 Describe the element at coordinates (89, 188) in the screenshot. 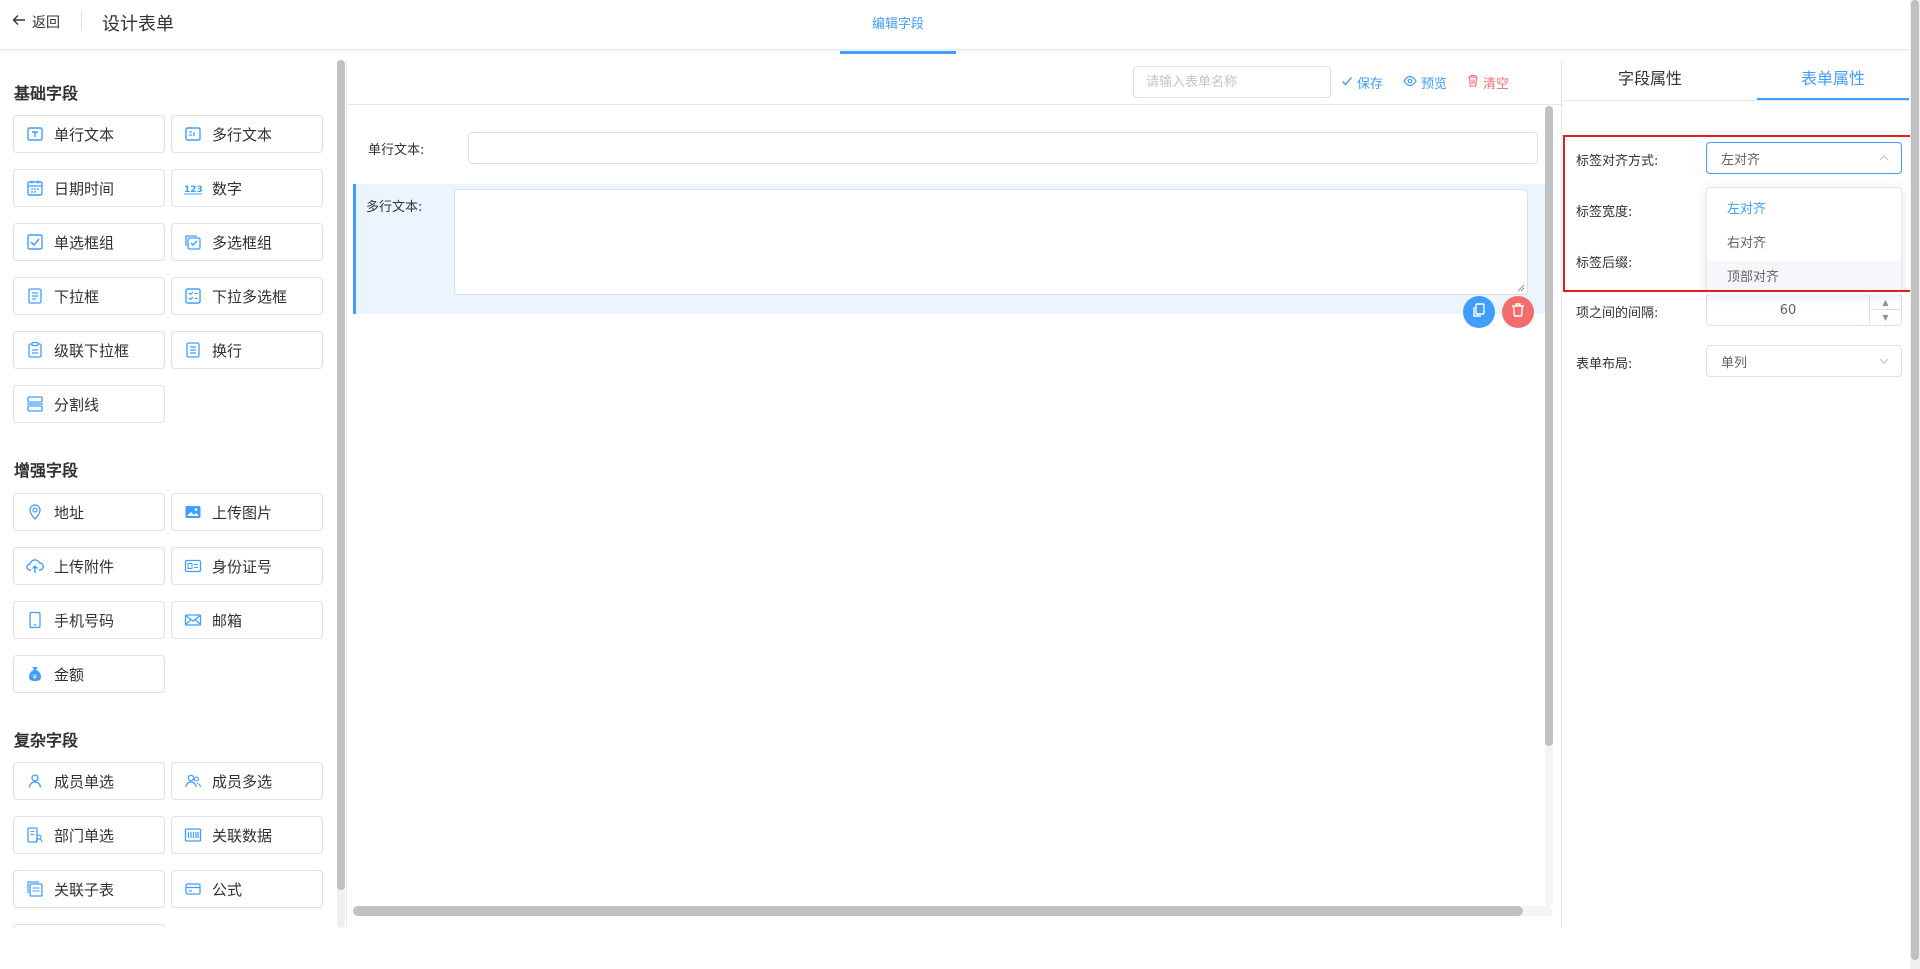

I see `field-datetime: 日期时间` at that location.